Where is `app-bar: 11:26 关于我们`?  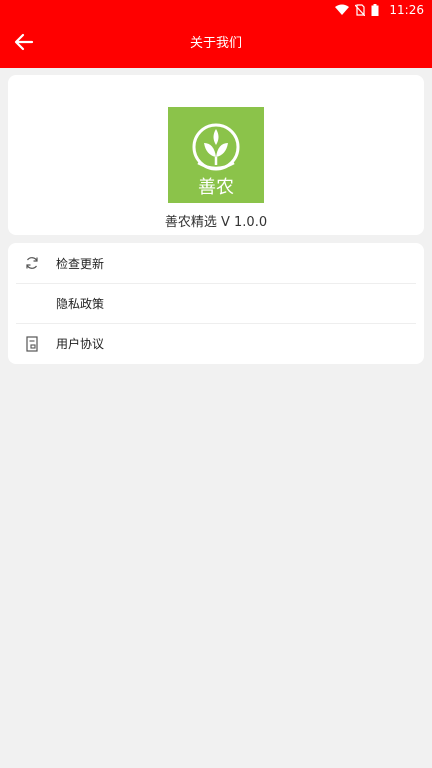 app-bar: 11:26 关于我们 is located at coordinates (216, 34).